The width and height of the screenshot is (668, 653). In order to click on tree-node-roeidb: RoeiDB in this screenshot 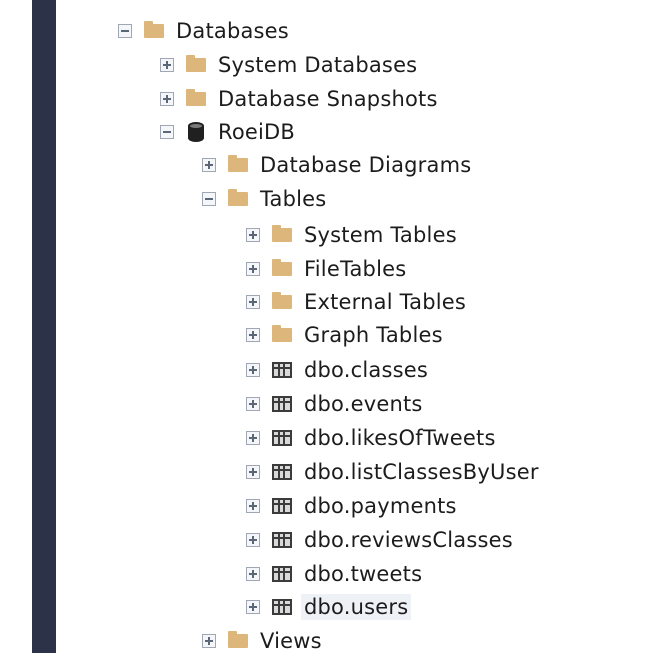, I will do `click(227, 132)`.